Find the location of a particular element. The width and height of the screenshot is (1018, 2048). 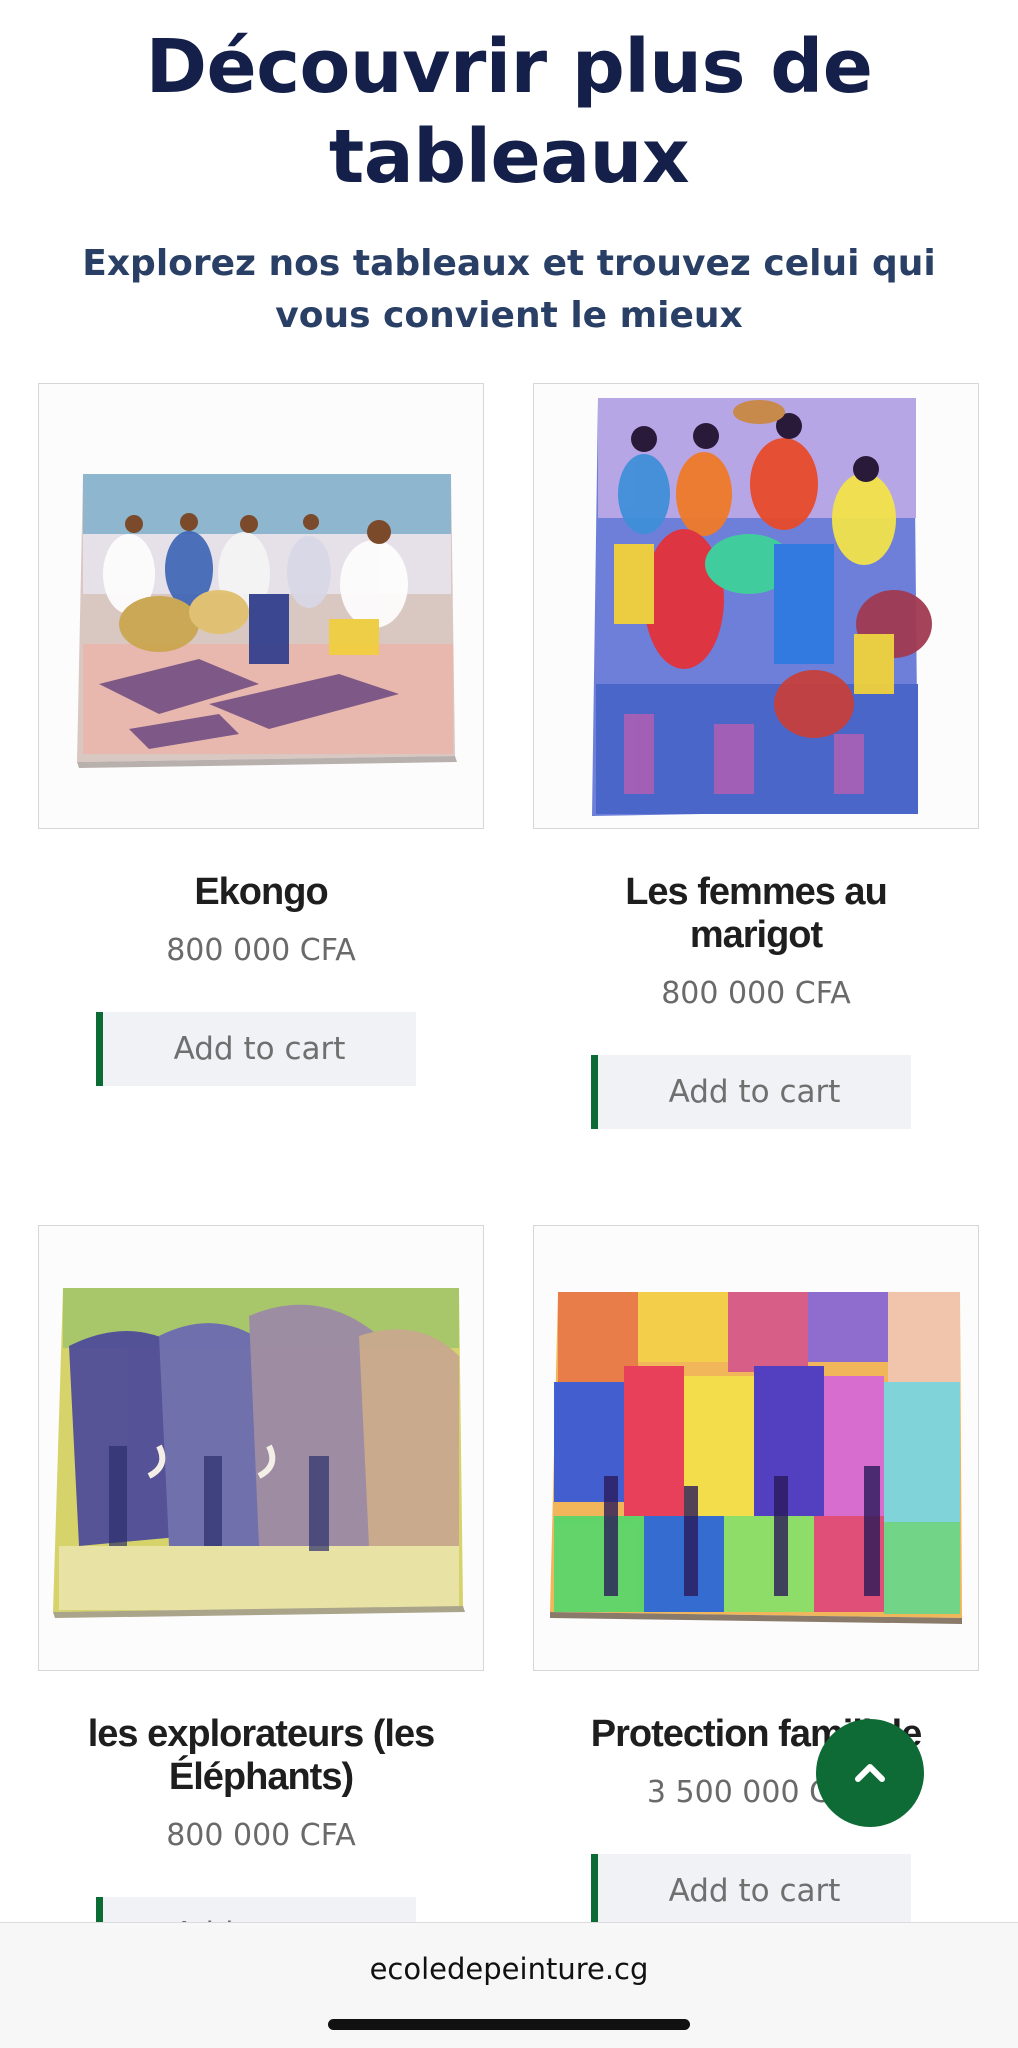

scroll-to-top-button is located at coordinates (870, 1773).